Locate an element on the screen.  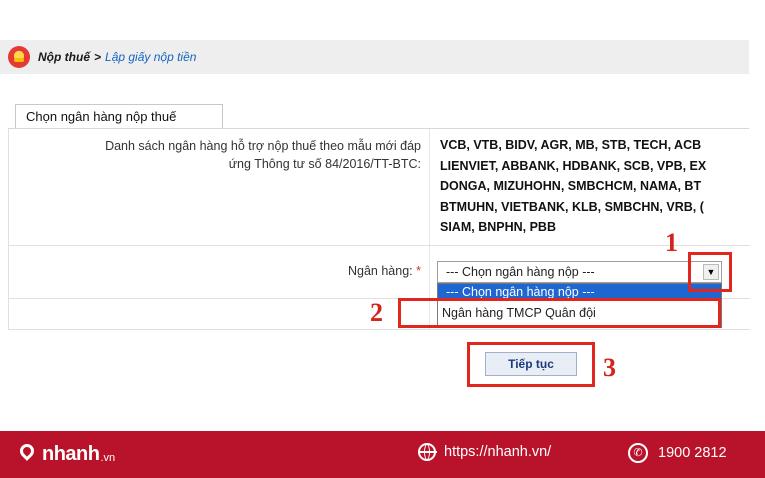
website-url: https://nhanh.vn/ is located at coordinates (498, 452).